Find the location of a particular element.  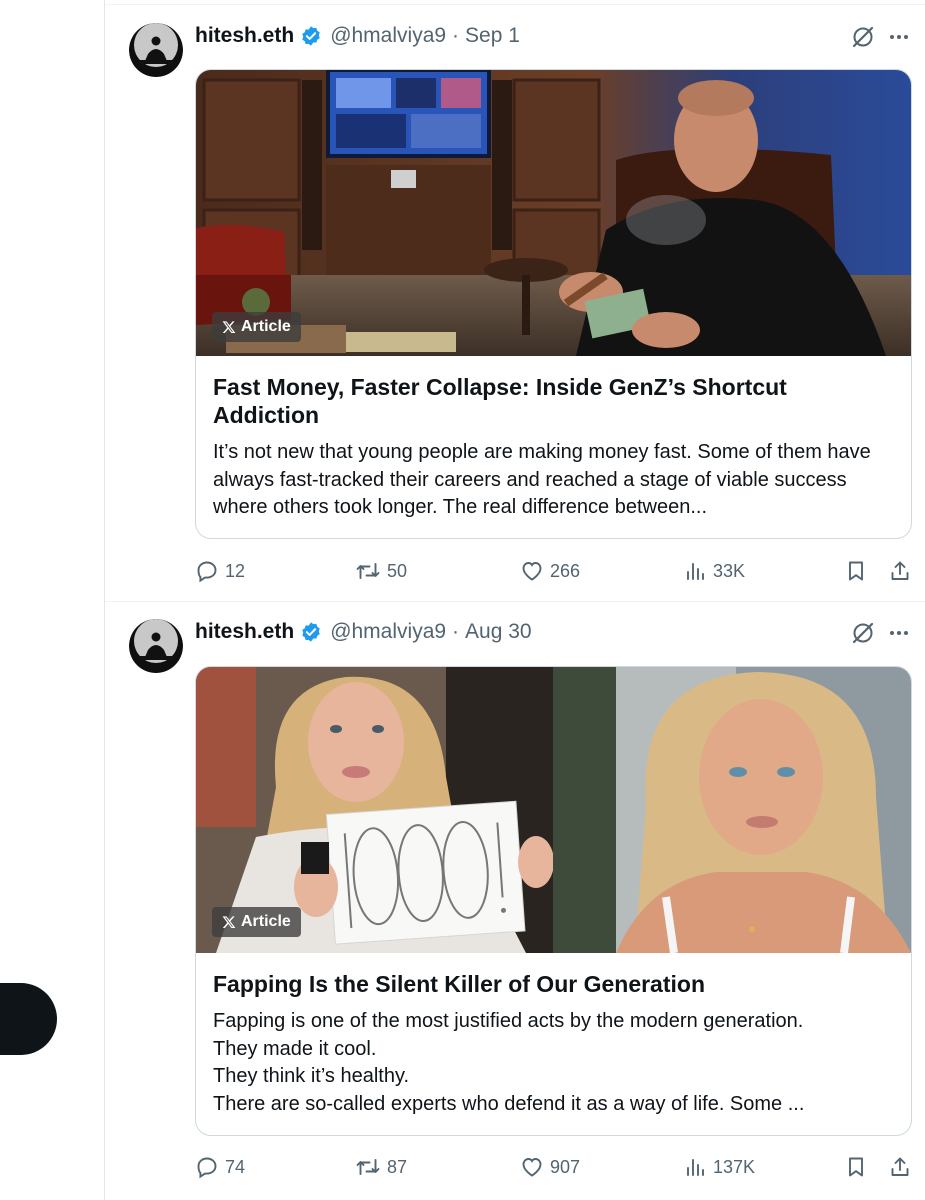

reply-count: 12 is located at coordinates (235, 570).